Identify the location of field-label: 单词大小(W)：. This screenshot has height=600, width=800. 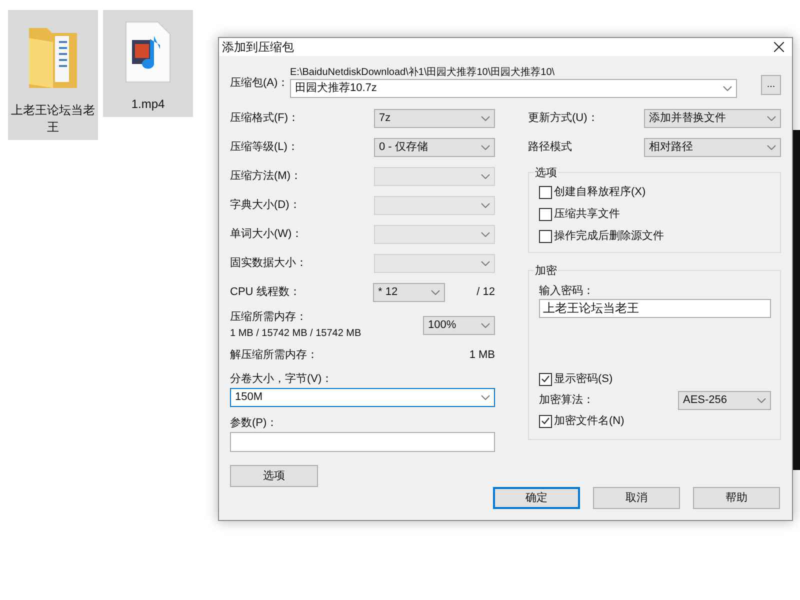
(266, 234).